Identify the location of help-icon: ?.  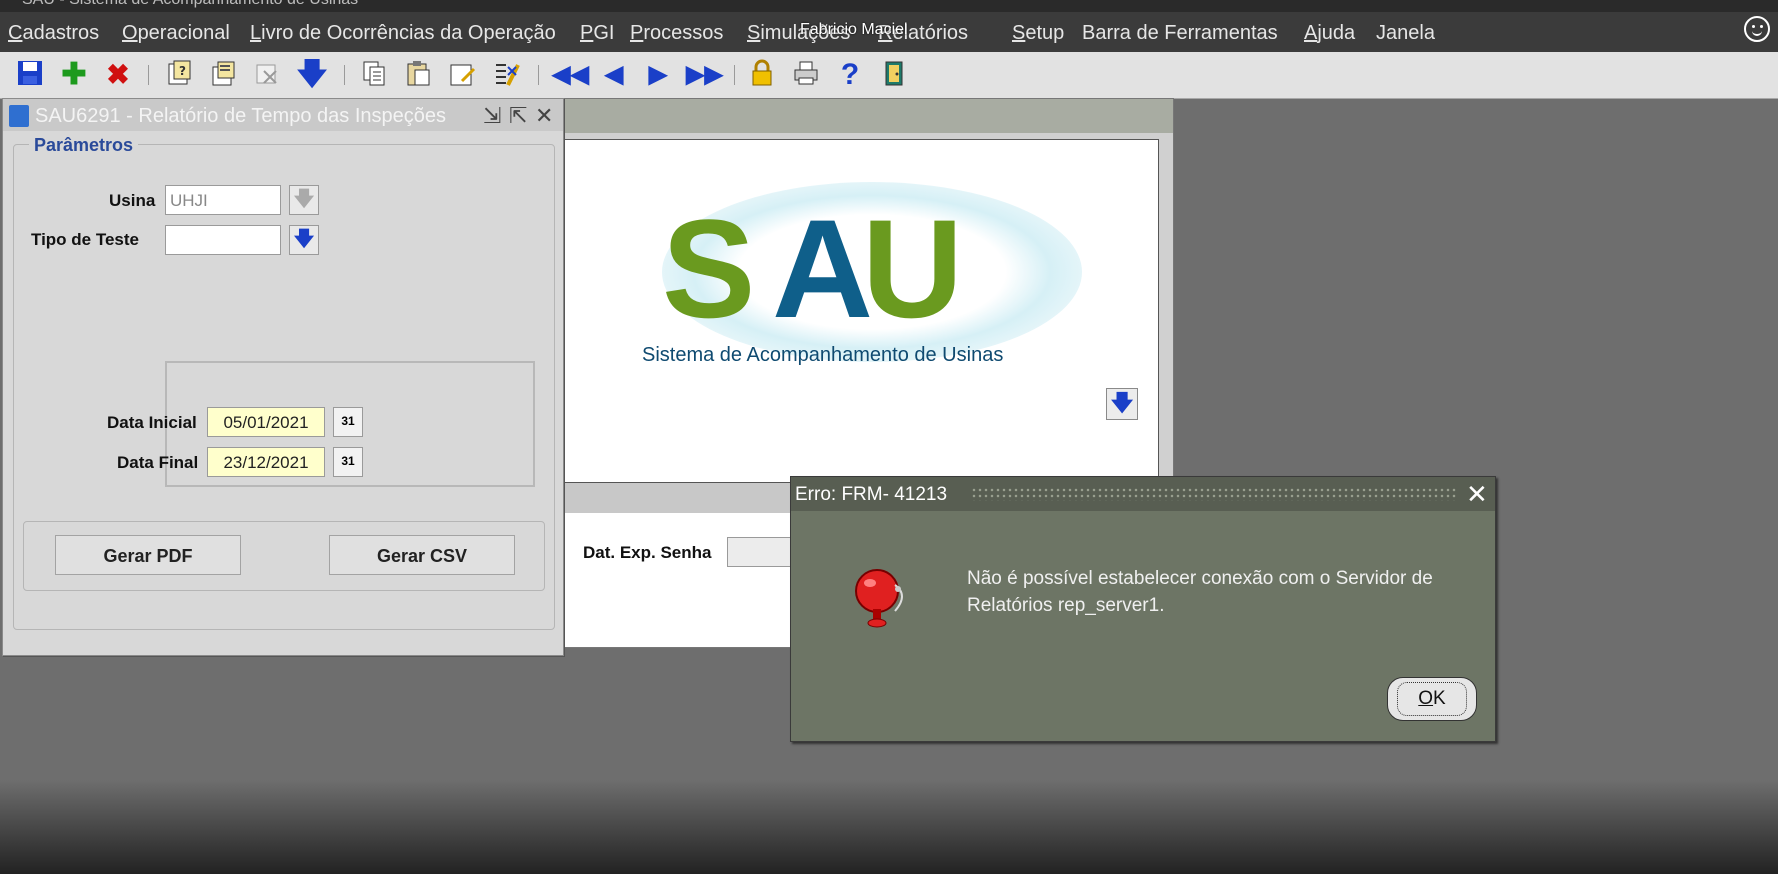
(850, 75).